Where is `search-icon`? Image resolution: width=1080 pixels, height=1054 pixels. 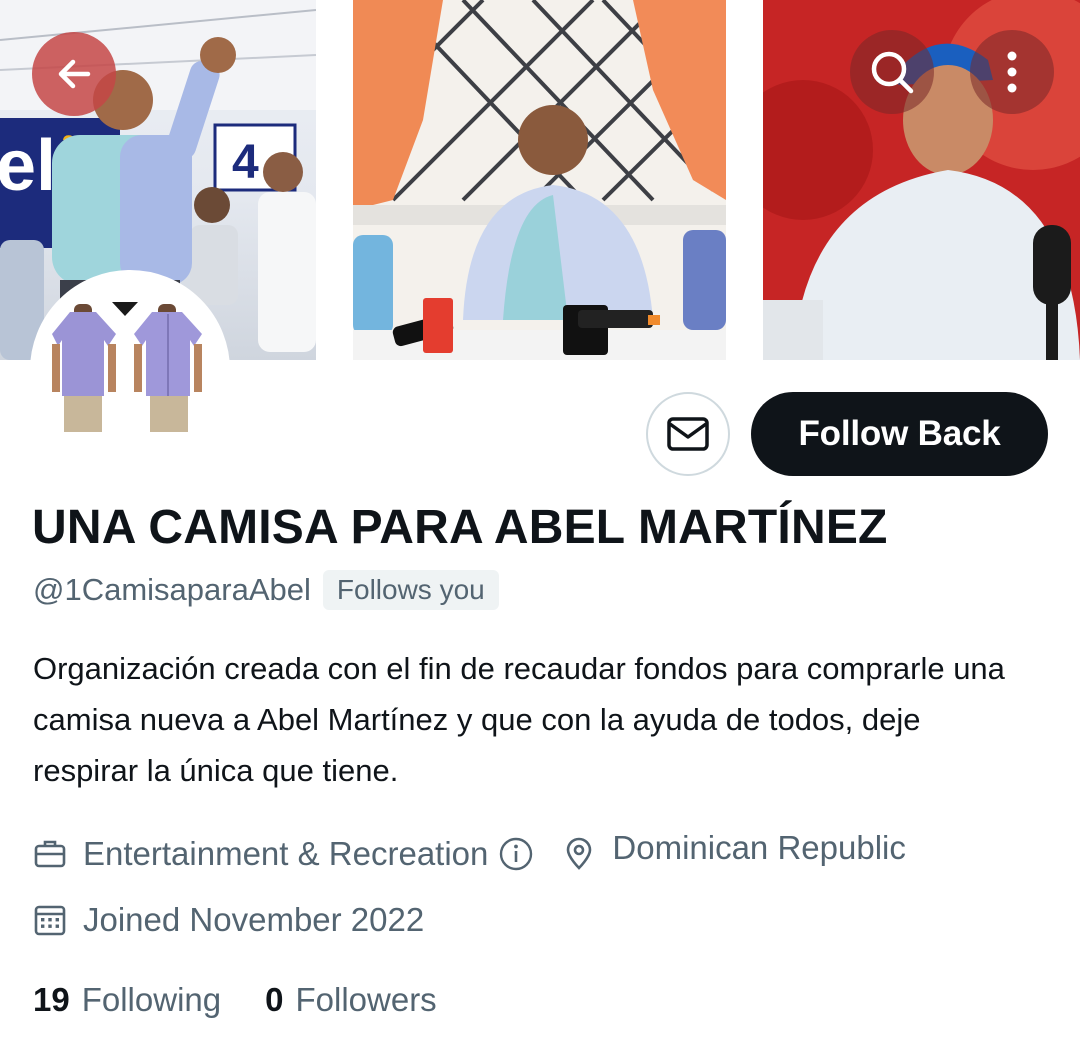 search-icon is located at coordinates (892, 72).